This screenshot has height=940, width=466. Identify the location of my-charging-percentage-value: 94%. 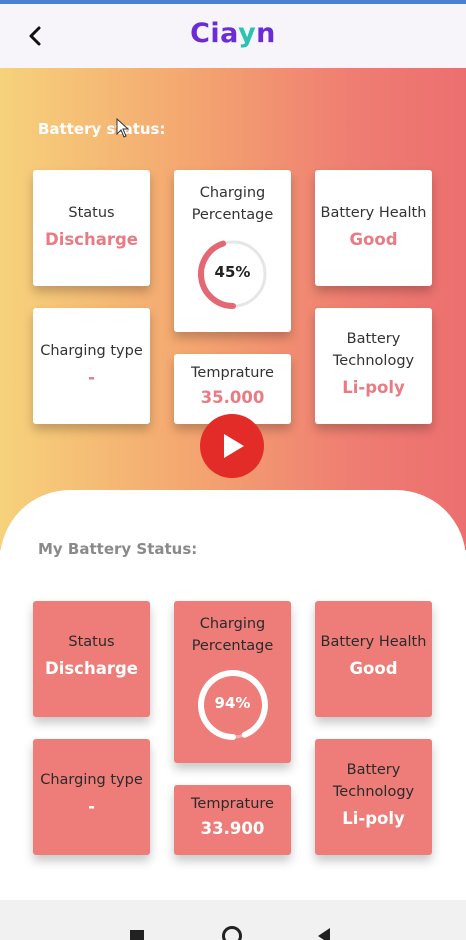
(232, 703).